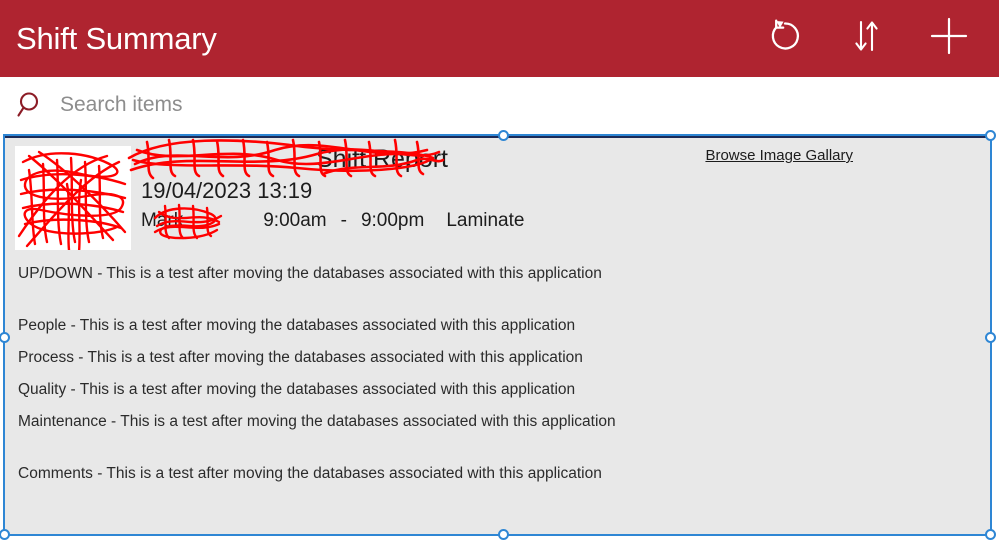 Image resolution: width=999 pixels, height=540 pixels. What do you see at coordinates (990, 534) in the screenshot?
I see `resize-handle-bottom-right` at bounding box center [990, 534].